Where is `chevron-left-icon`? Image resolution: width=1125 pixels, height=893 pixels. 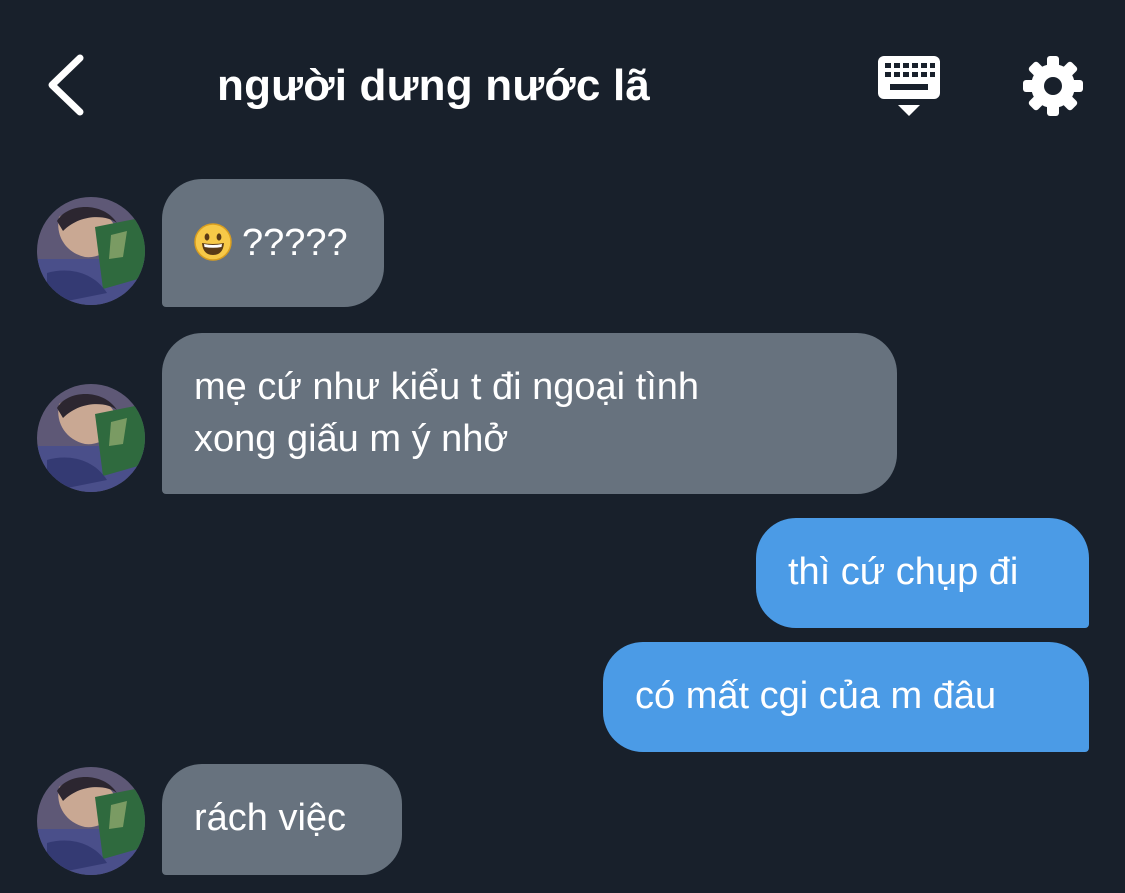
chevron-left-icon is located at coordinates (66, 85).